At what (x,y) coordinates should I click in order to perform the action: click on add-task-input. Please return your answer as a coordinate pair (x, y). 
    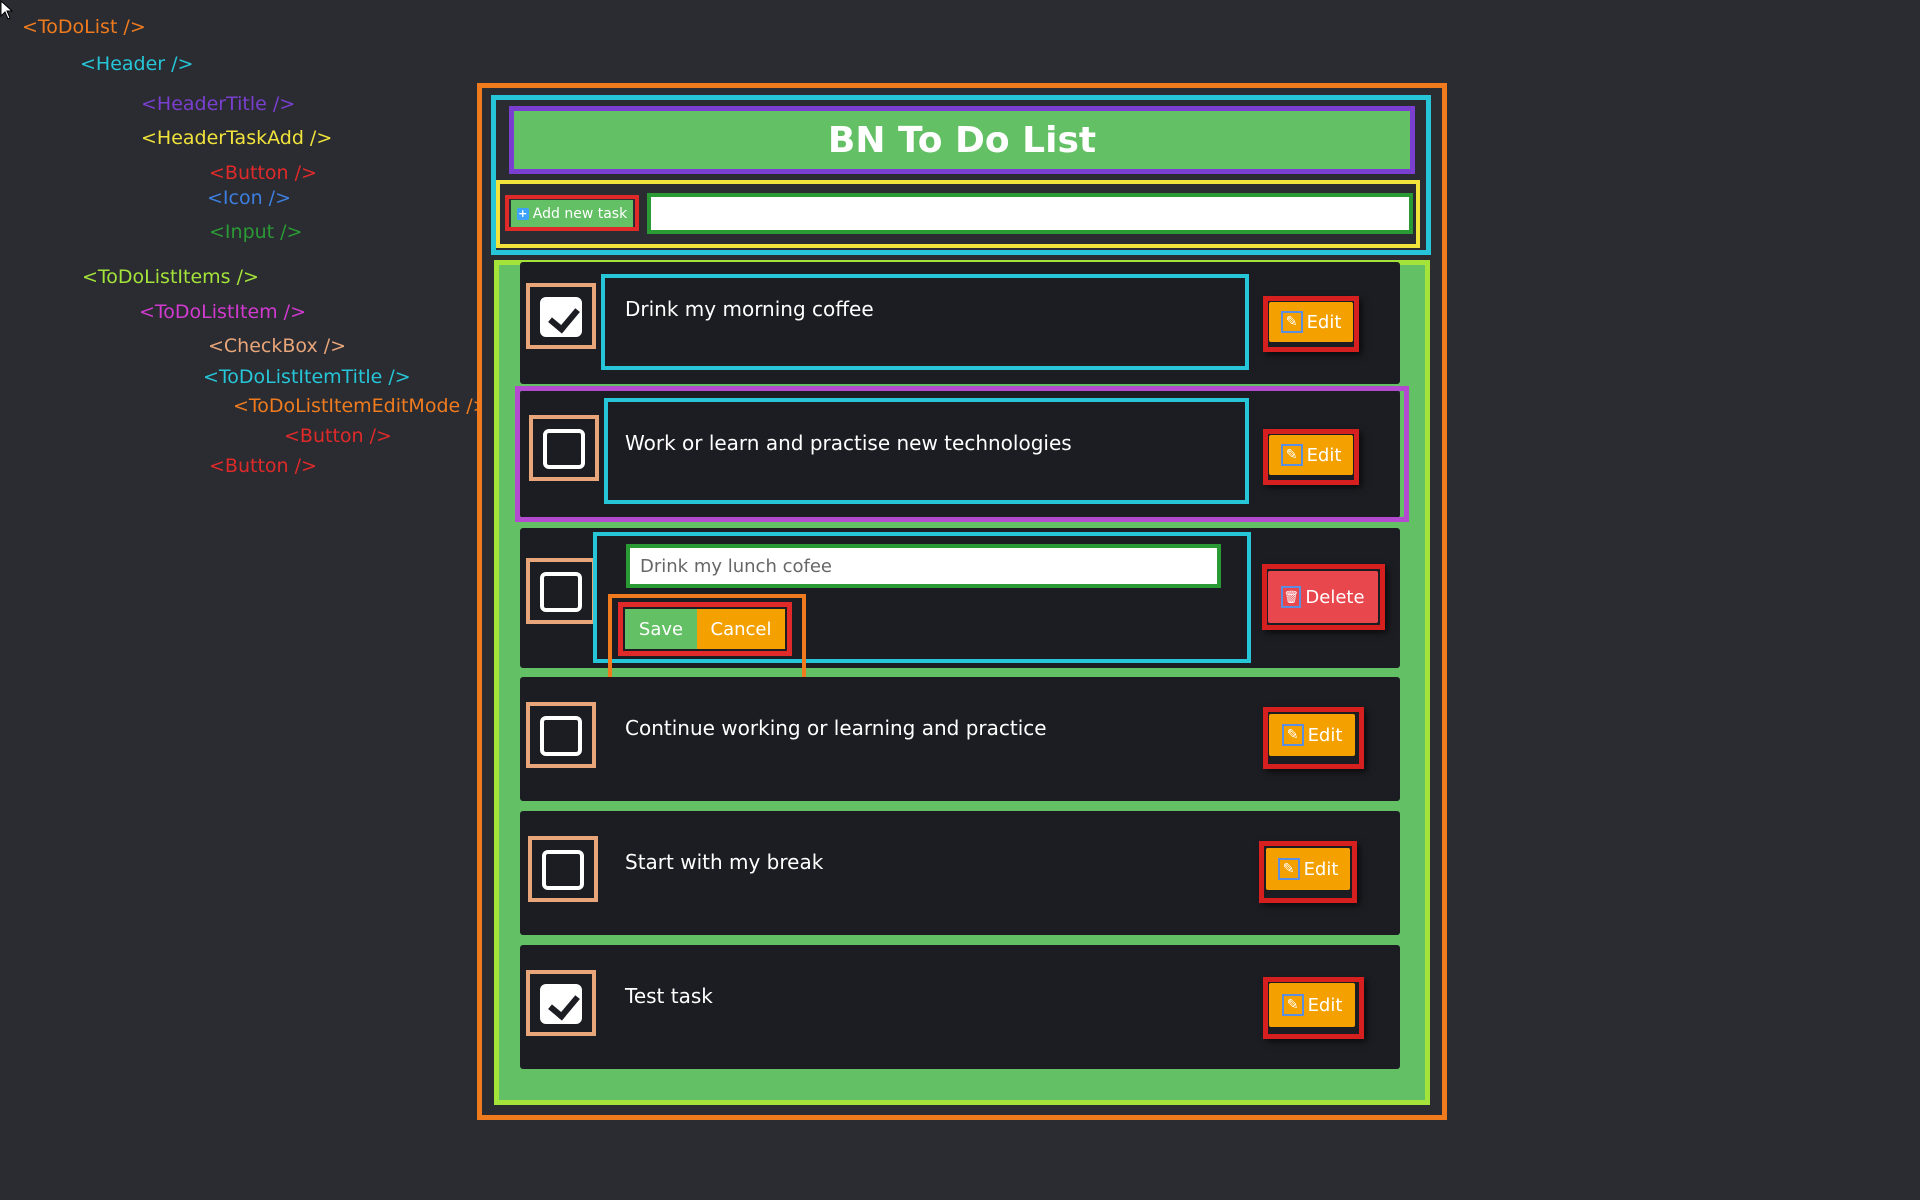
    Looking at the image, I should click on (1030, 213).